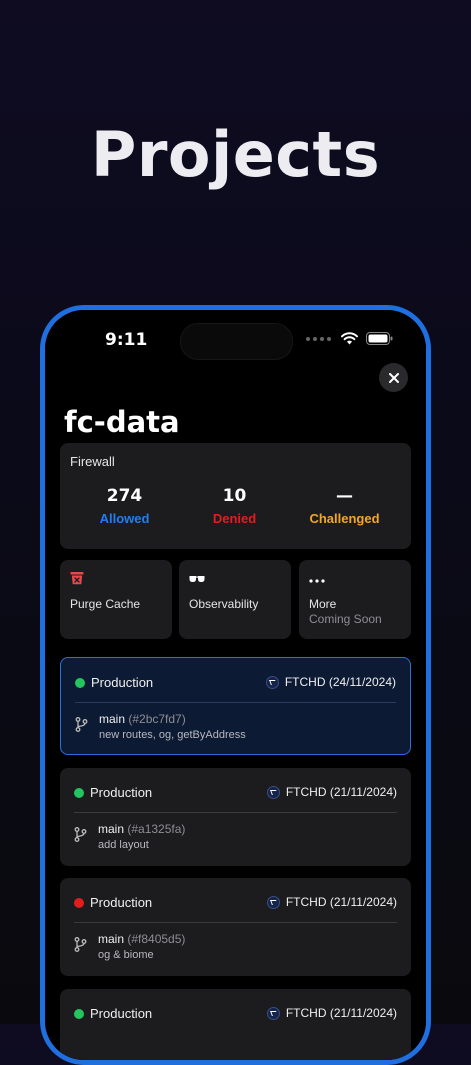 Image resolution: width=471 pixels, height=1065 pixels. I want to click on stat-allowed: 274 Allowed, so click(124, 506).